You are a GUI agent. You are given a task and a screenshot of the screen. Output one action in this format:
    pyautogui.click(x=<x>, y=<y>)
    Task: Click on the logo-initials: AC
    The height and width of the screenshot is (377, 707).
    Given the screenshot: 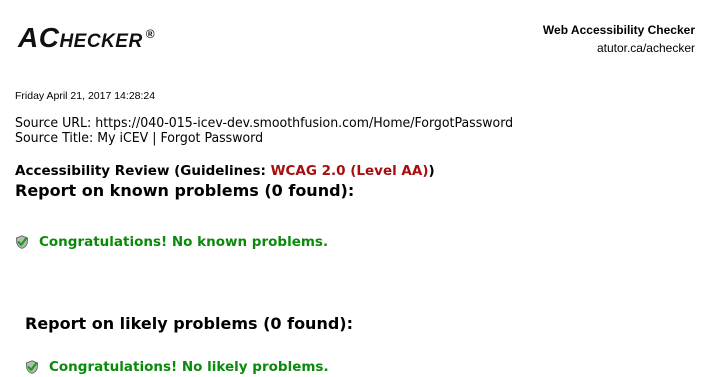 What is the action you would take?
    pyautogui.click(x=39, y=37)
    